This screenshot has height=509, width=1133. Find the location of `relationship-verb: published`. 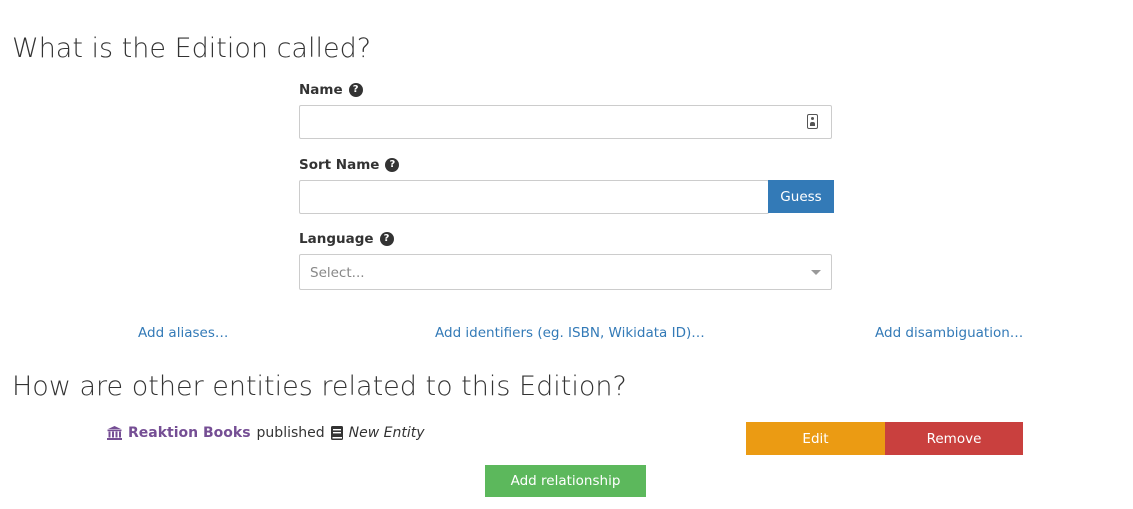

relationship-verb: published is located at coordinates (290, 433).